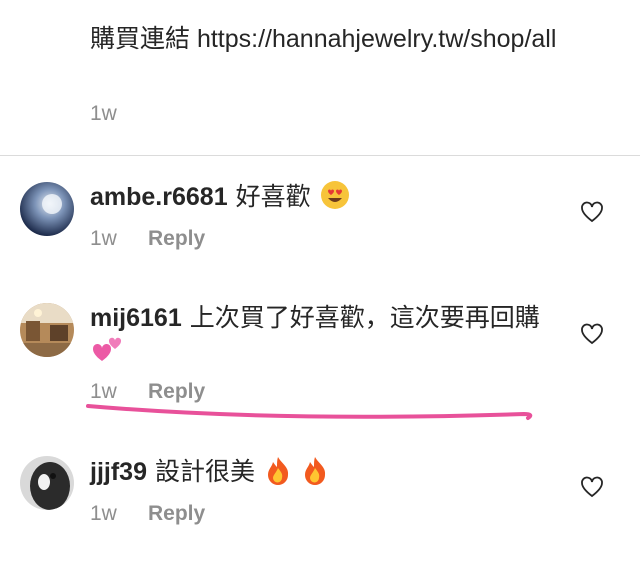 The width and height of the screenshot is (640, 561). What do you see at coordinates (323, 39) in the screenshot?
I see `post-caption: 購買連結 https://hannahjewelry.tw/shop/all` at bounding box center [323, 39].